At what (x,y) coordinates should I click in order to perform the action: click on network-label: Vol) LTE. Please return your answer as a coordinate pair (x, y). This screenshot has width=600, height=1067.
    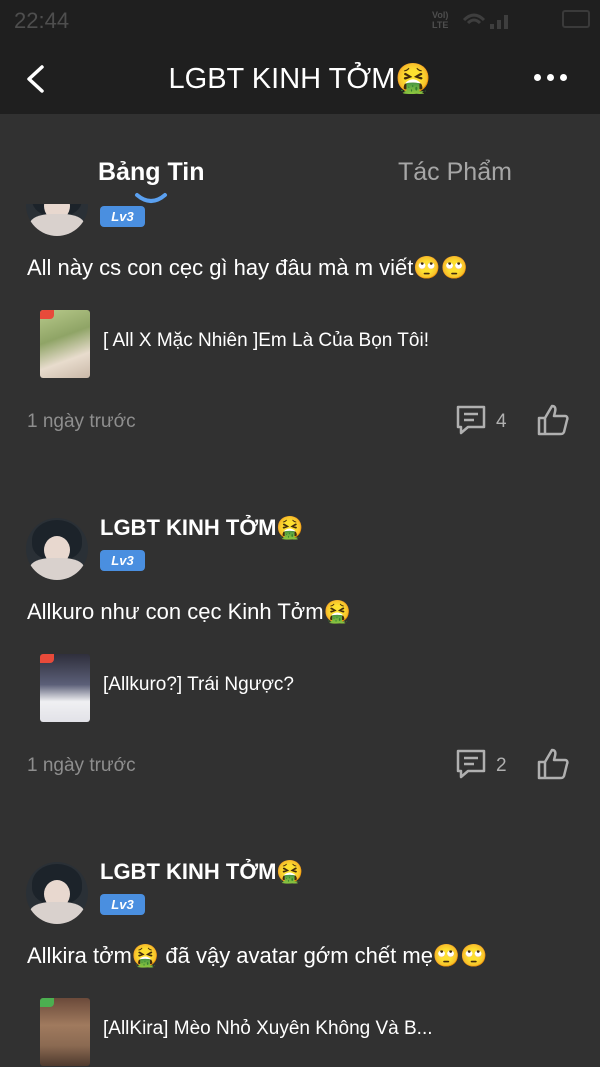
    Looking at the image, I should click on (440, 20).